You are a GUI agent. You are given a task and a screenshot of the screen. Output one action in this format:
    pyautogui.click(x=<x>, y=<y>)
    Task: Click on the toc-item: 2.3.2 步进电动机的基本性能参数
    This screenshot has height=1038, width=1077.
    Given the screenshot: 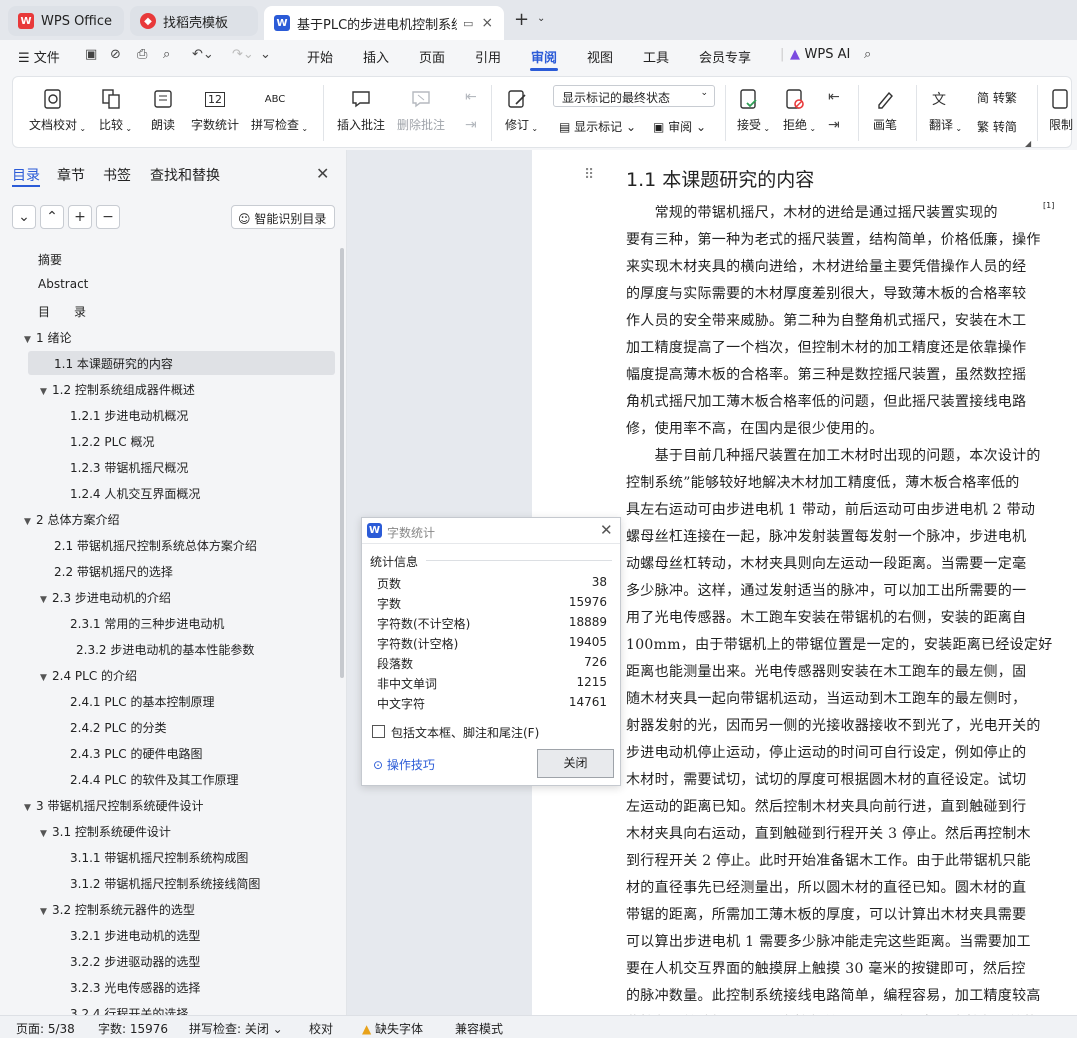 What is the action you would take?
    pyautogui.click(x=165, y=649)
    